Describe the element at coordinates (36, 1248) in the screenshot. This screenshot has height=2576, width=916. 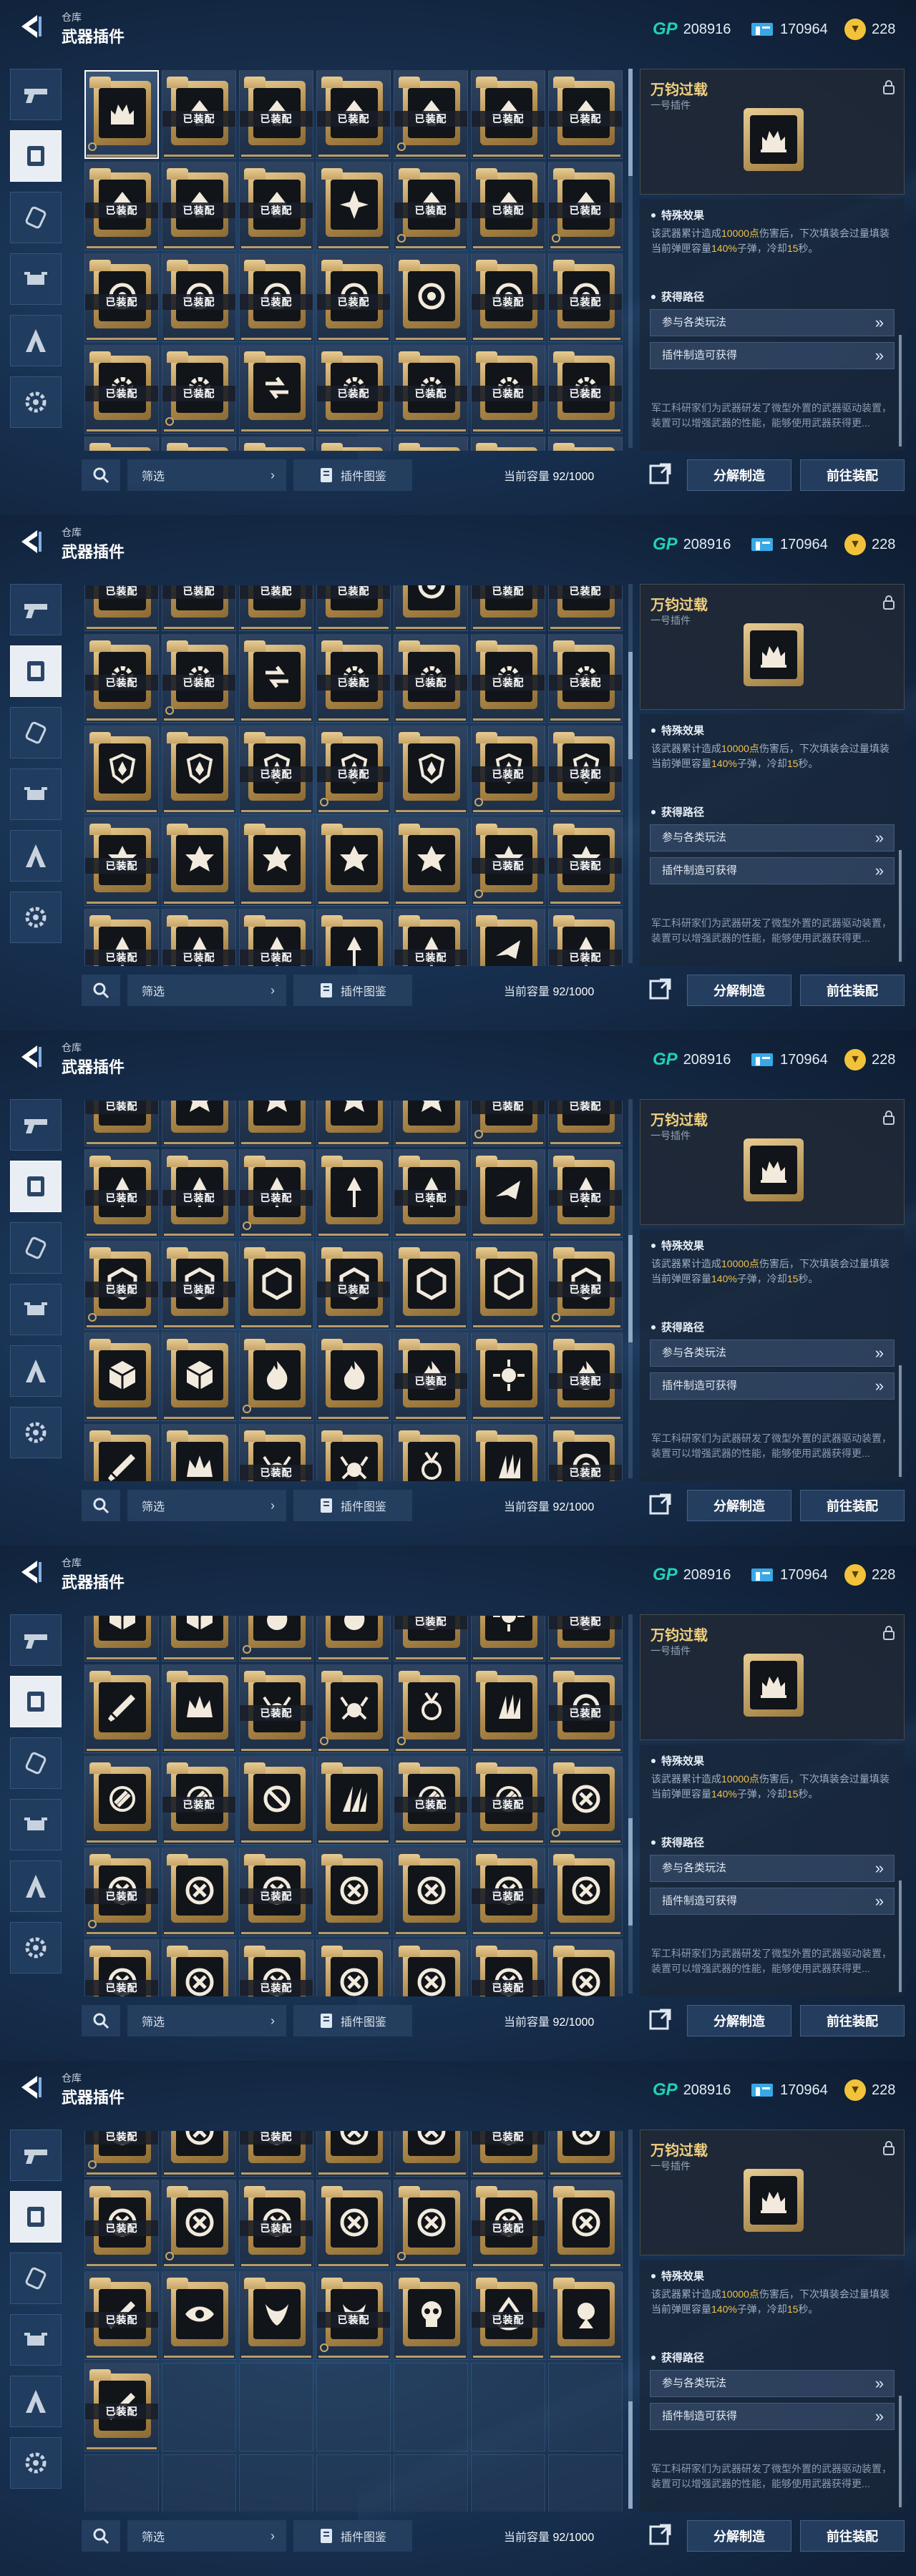
I see `sidebar-tab-attachment` at that location.